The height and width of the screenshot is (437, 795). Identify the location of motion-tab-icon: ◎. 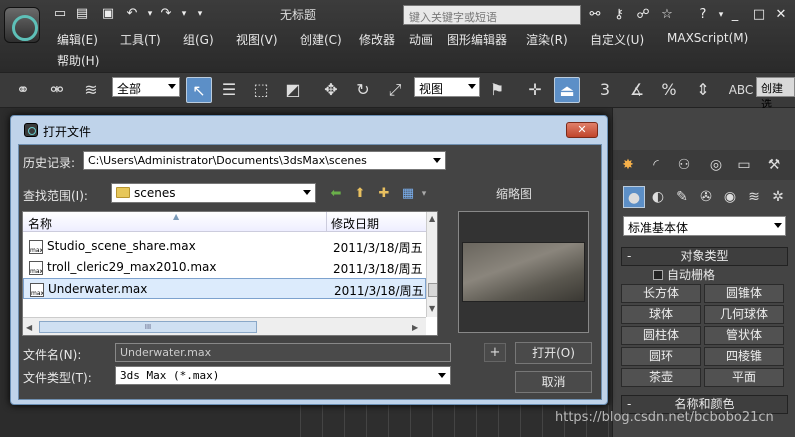
(716, 165).